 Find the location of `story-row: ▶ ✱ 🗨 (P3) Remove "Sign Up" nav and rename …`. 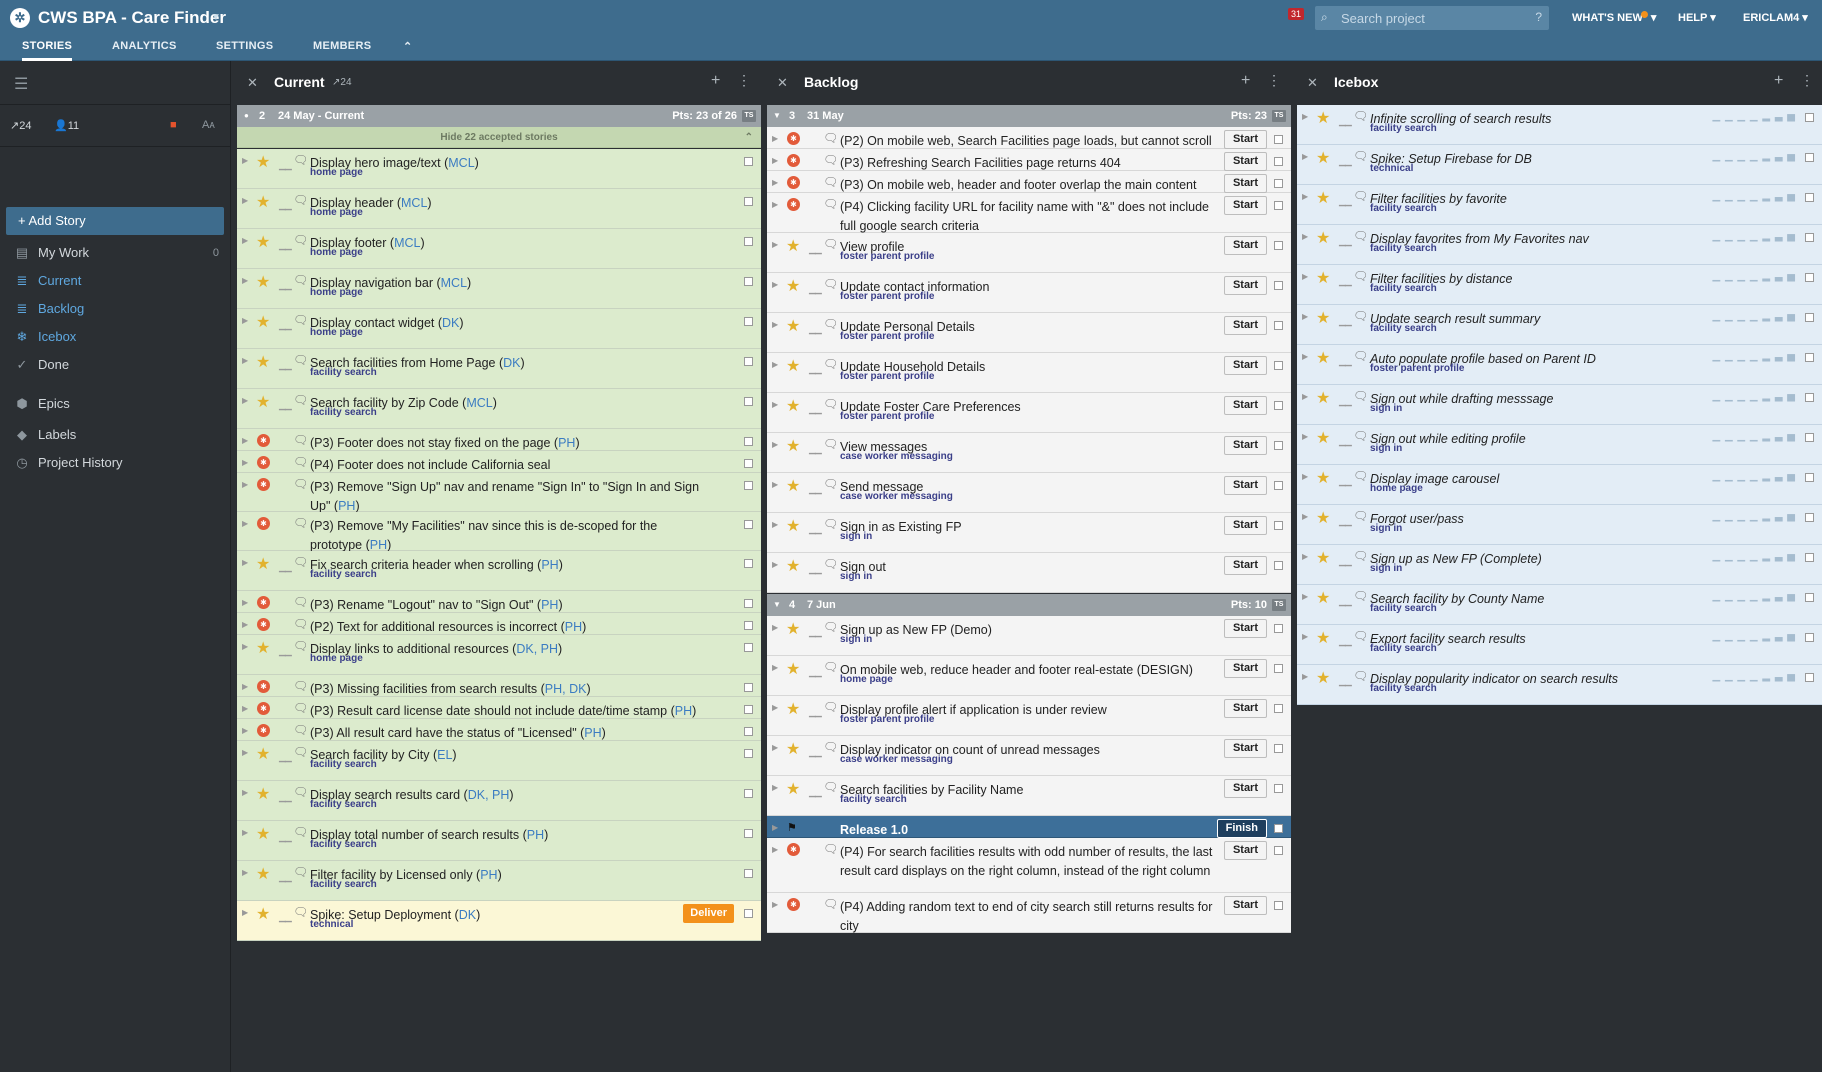

story-row: ▶ ✱ 🗨 (P3) Remove "Sign Up" nav and rename … is located at coordinates (499, 493).